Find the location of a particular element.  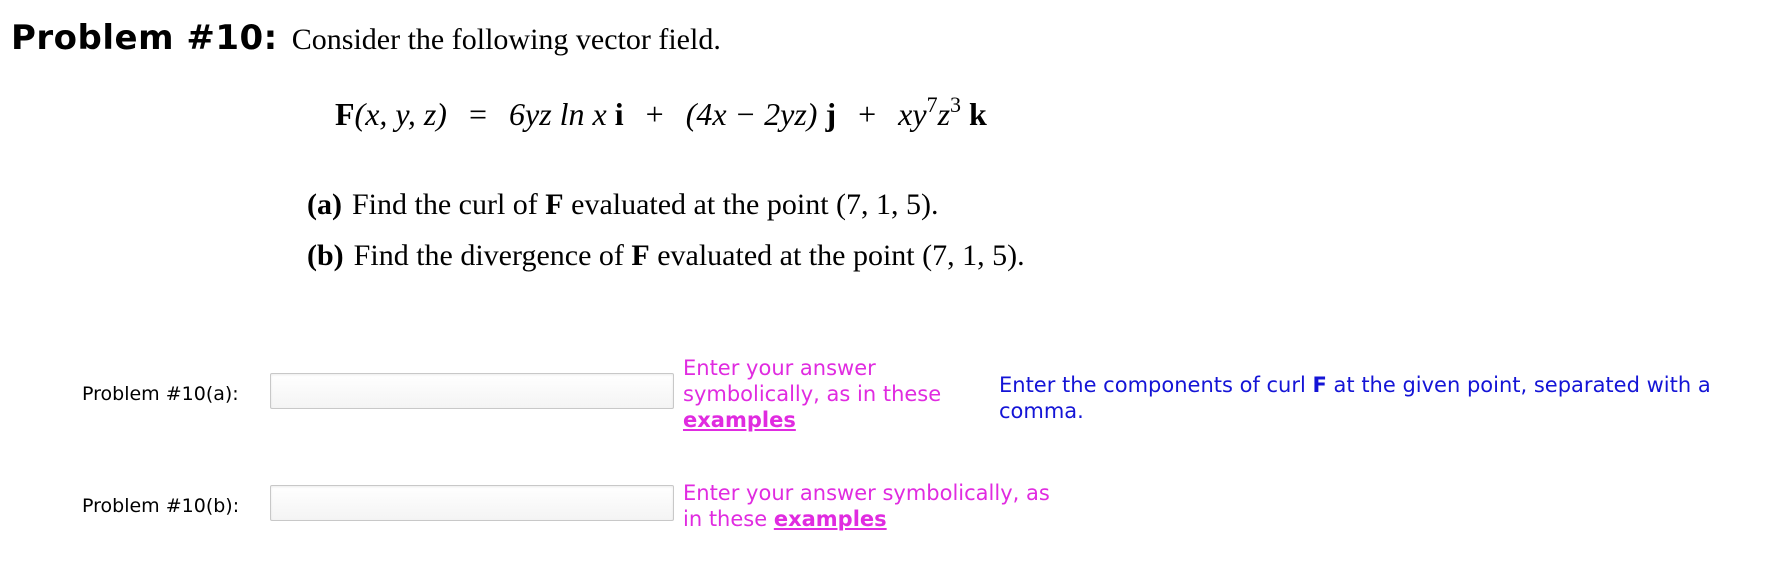

part-b-post: evaluated at the point (7, 1, 5). is located at coordinates (837, 255).